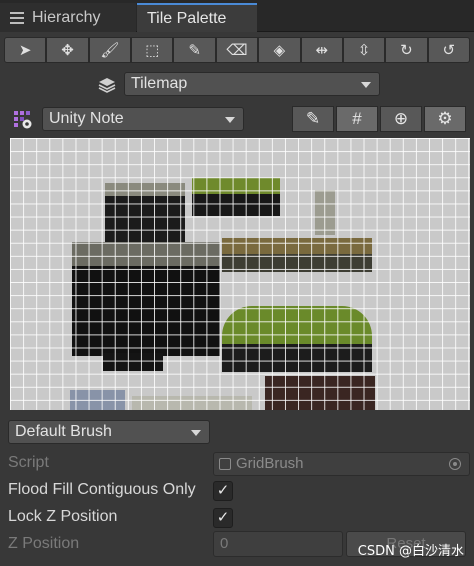 The width and height of the screenshot is (474, 566). I want to click on z-position-label: Z Position, so click(44, 543).